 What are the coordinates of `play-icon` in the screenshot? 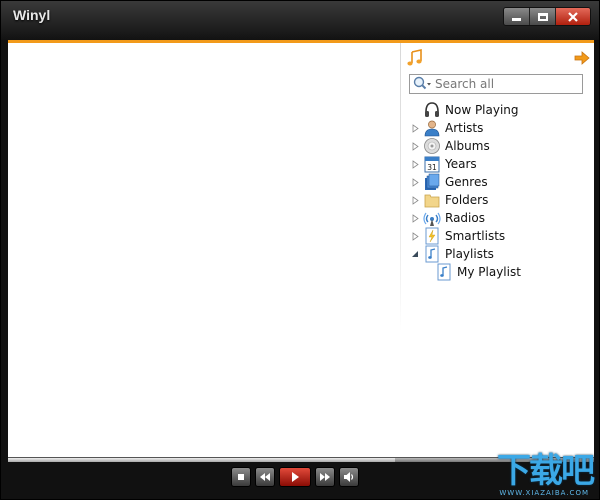 It's located at (295, 477).